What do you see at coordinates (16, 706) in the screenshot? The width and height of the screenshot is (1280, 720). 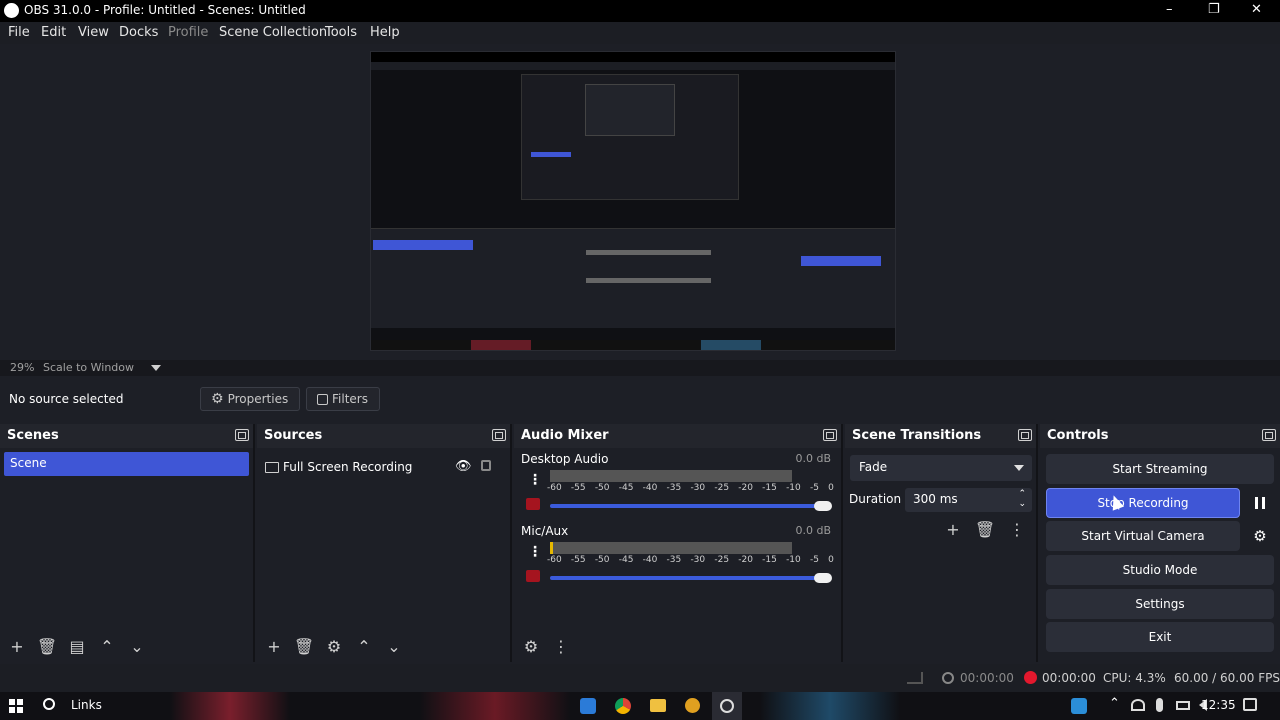 I see `windows-start-icon` at bounding box center [16, 706].